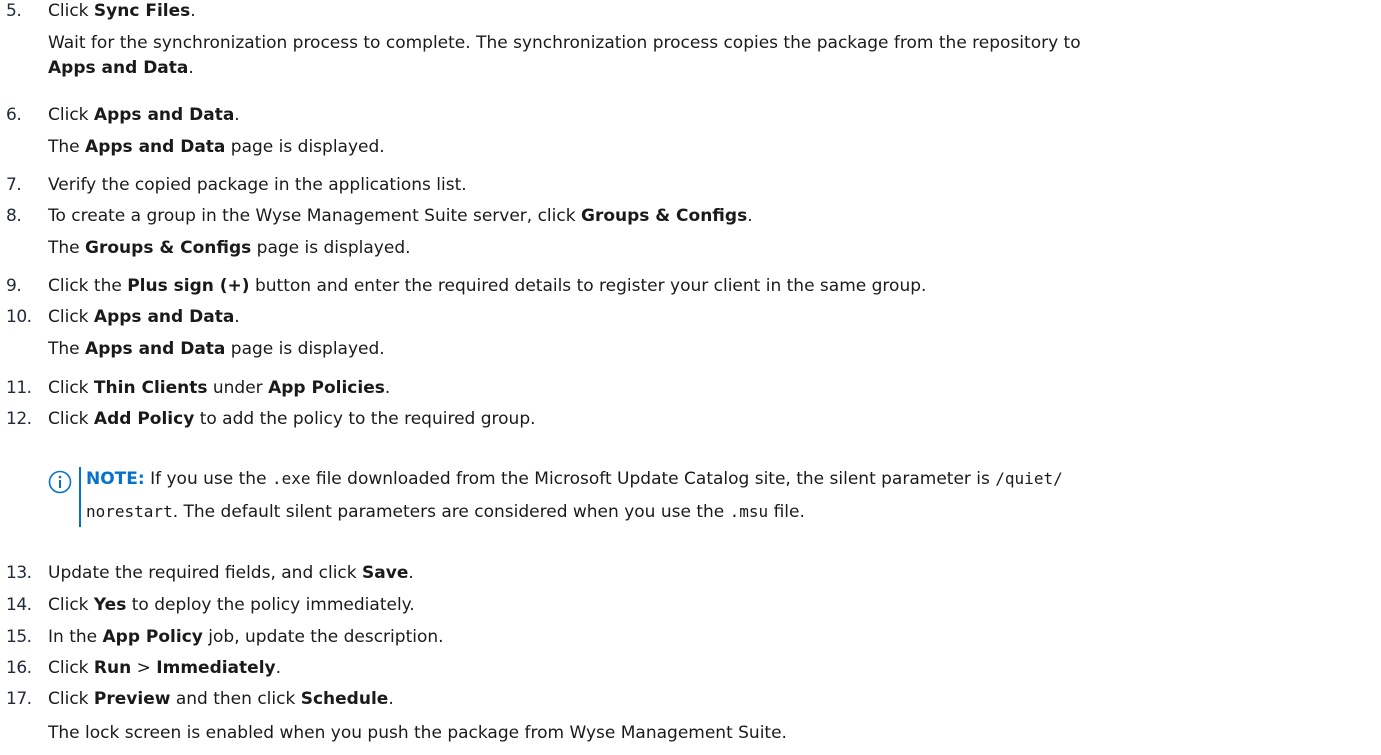 The image size is (1381, 755). I want to click on step-number: 5., so click(14, 11).